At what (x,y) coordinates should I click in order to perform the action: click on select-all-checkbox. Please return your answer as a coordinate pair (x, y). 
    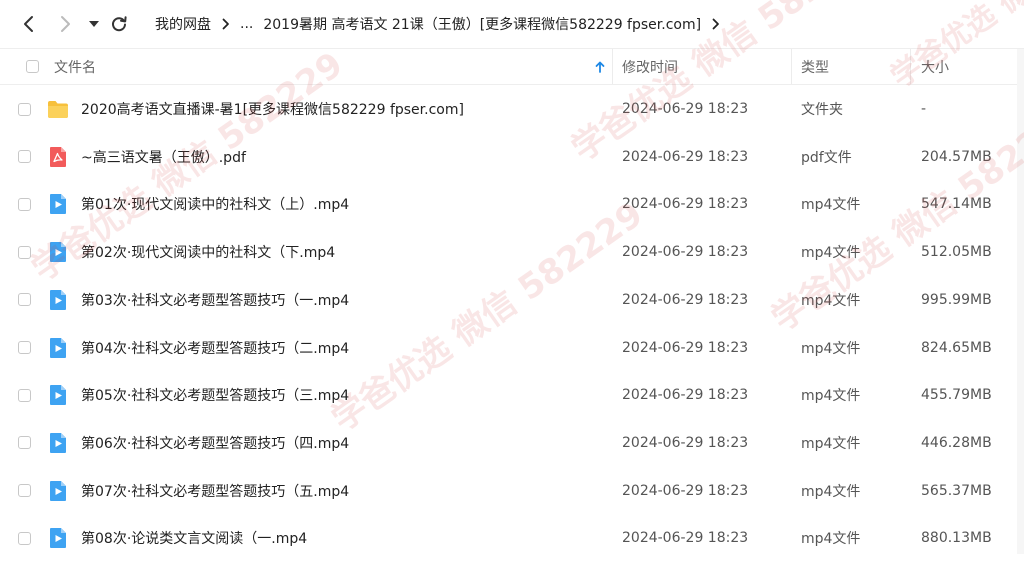
    Looking at the image, I should click on (32, 66).